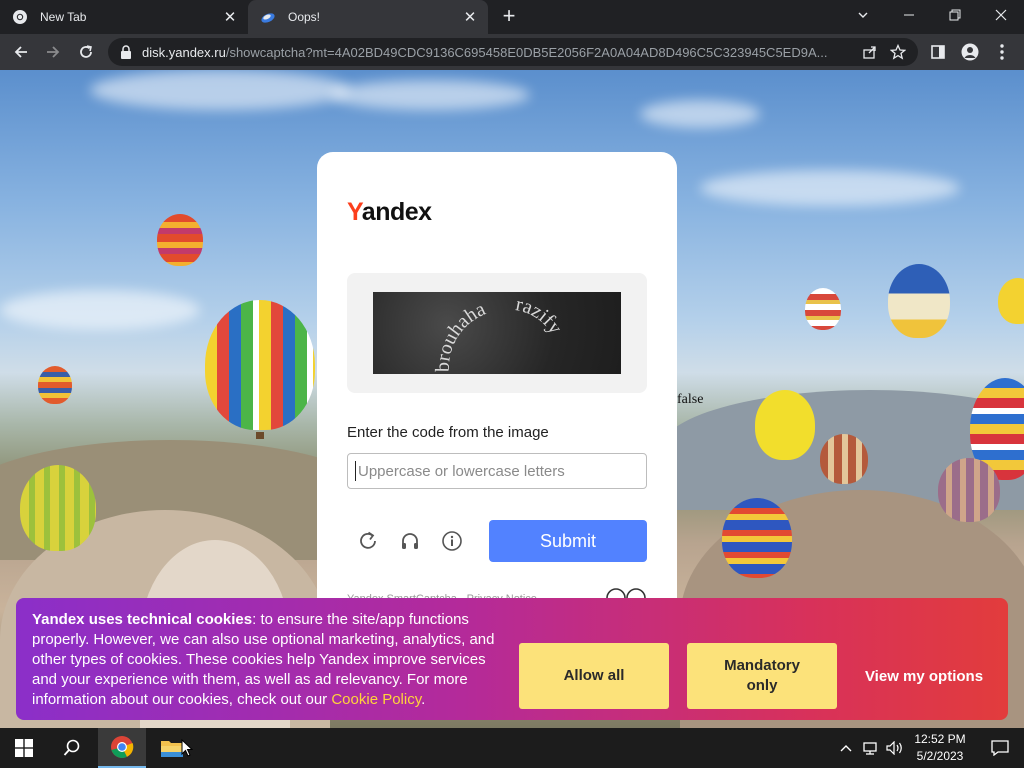  I want to click on captcha-instruction: Enter the code from the image, so click(448, 432).